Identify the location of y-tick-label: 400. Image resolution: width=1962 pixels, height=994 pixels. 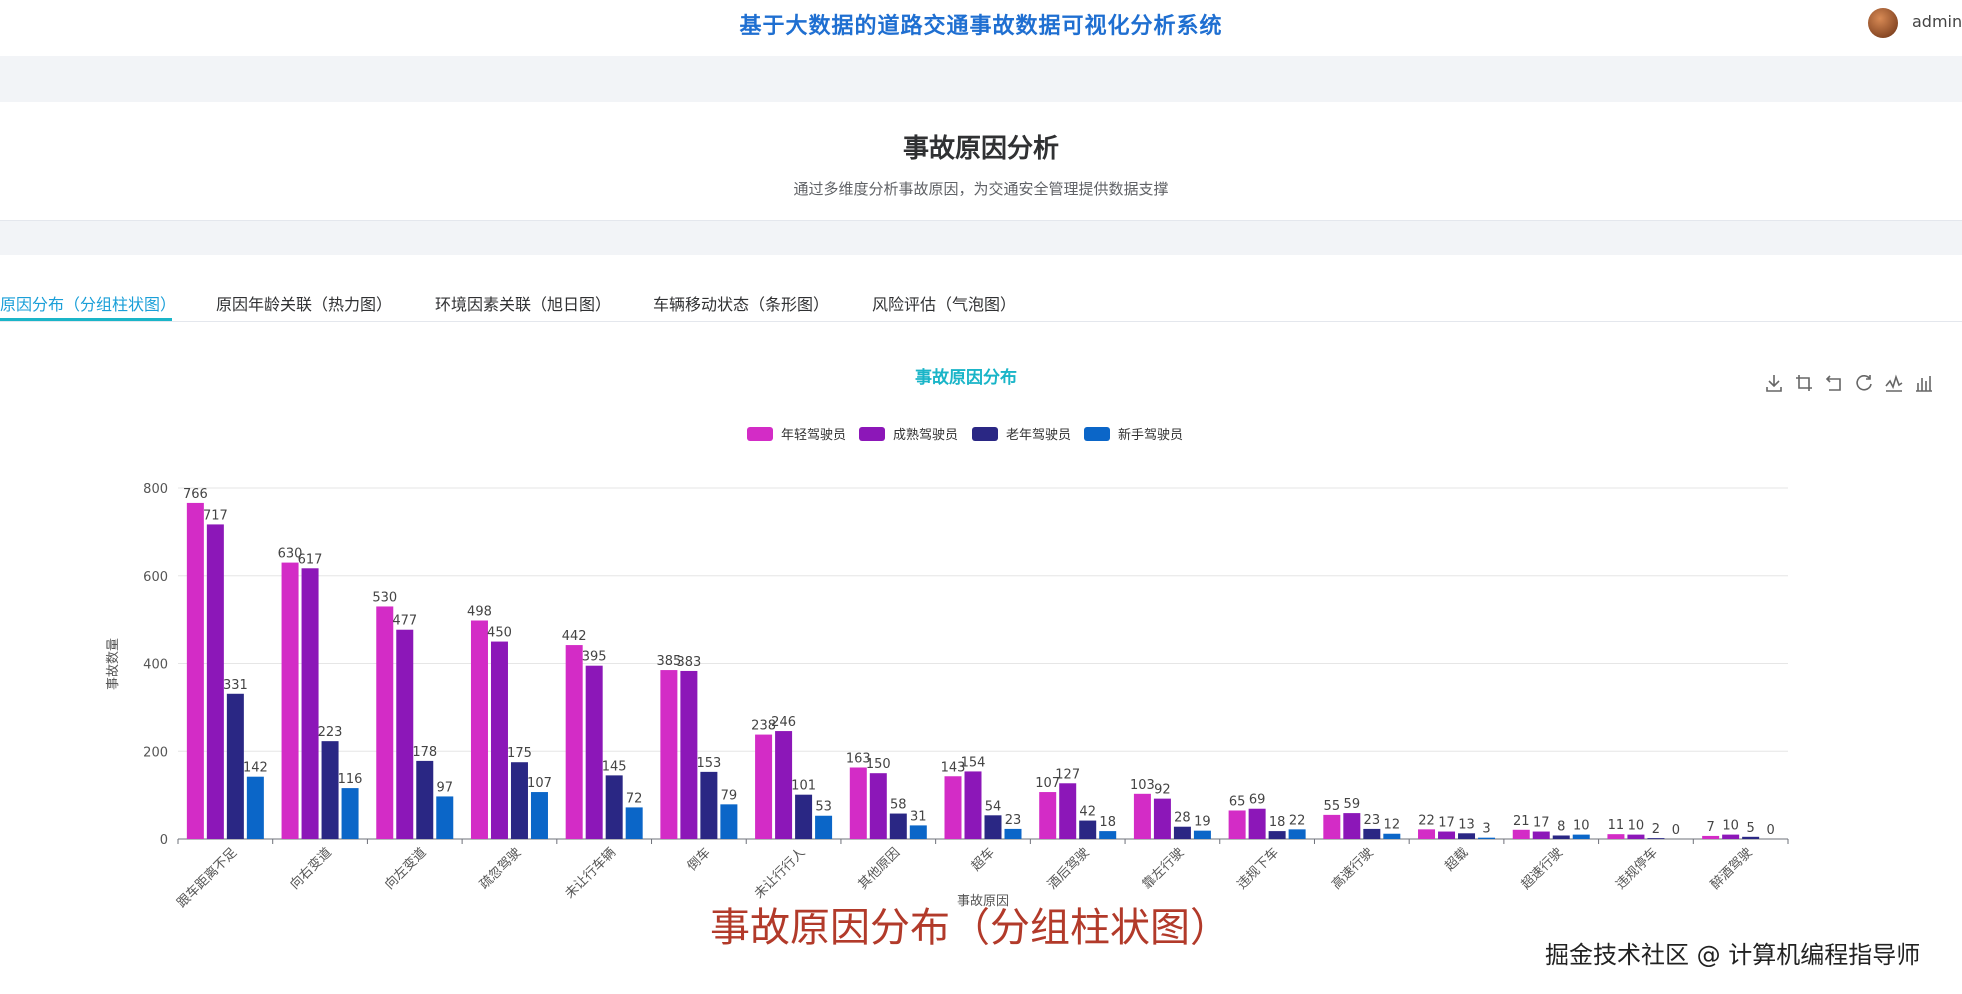
(155, 665).